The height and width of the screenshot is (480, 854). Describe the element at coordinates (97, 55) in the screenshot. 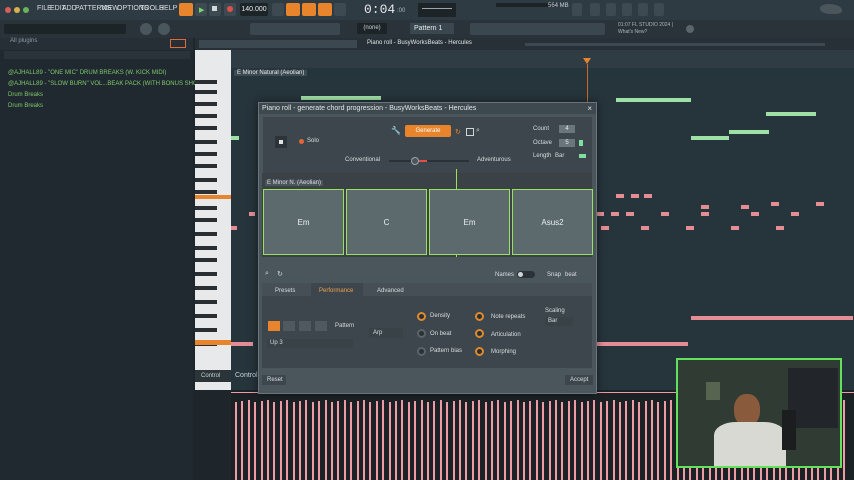

I see `browser-search` at that location.